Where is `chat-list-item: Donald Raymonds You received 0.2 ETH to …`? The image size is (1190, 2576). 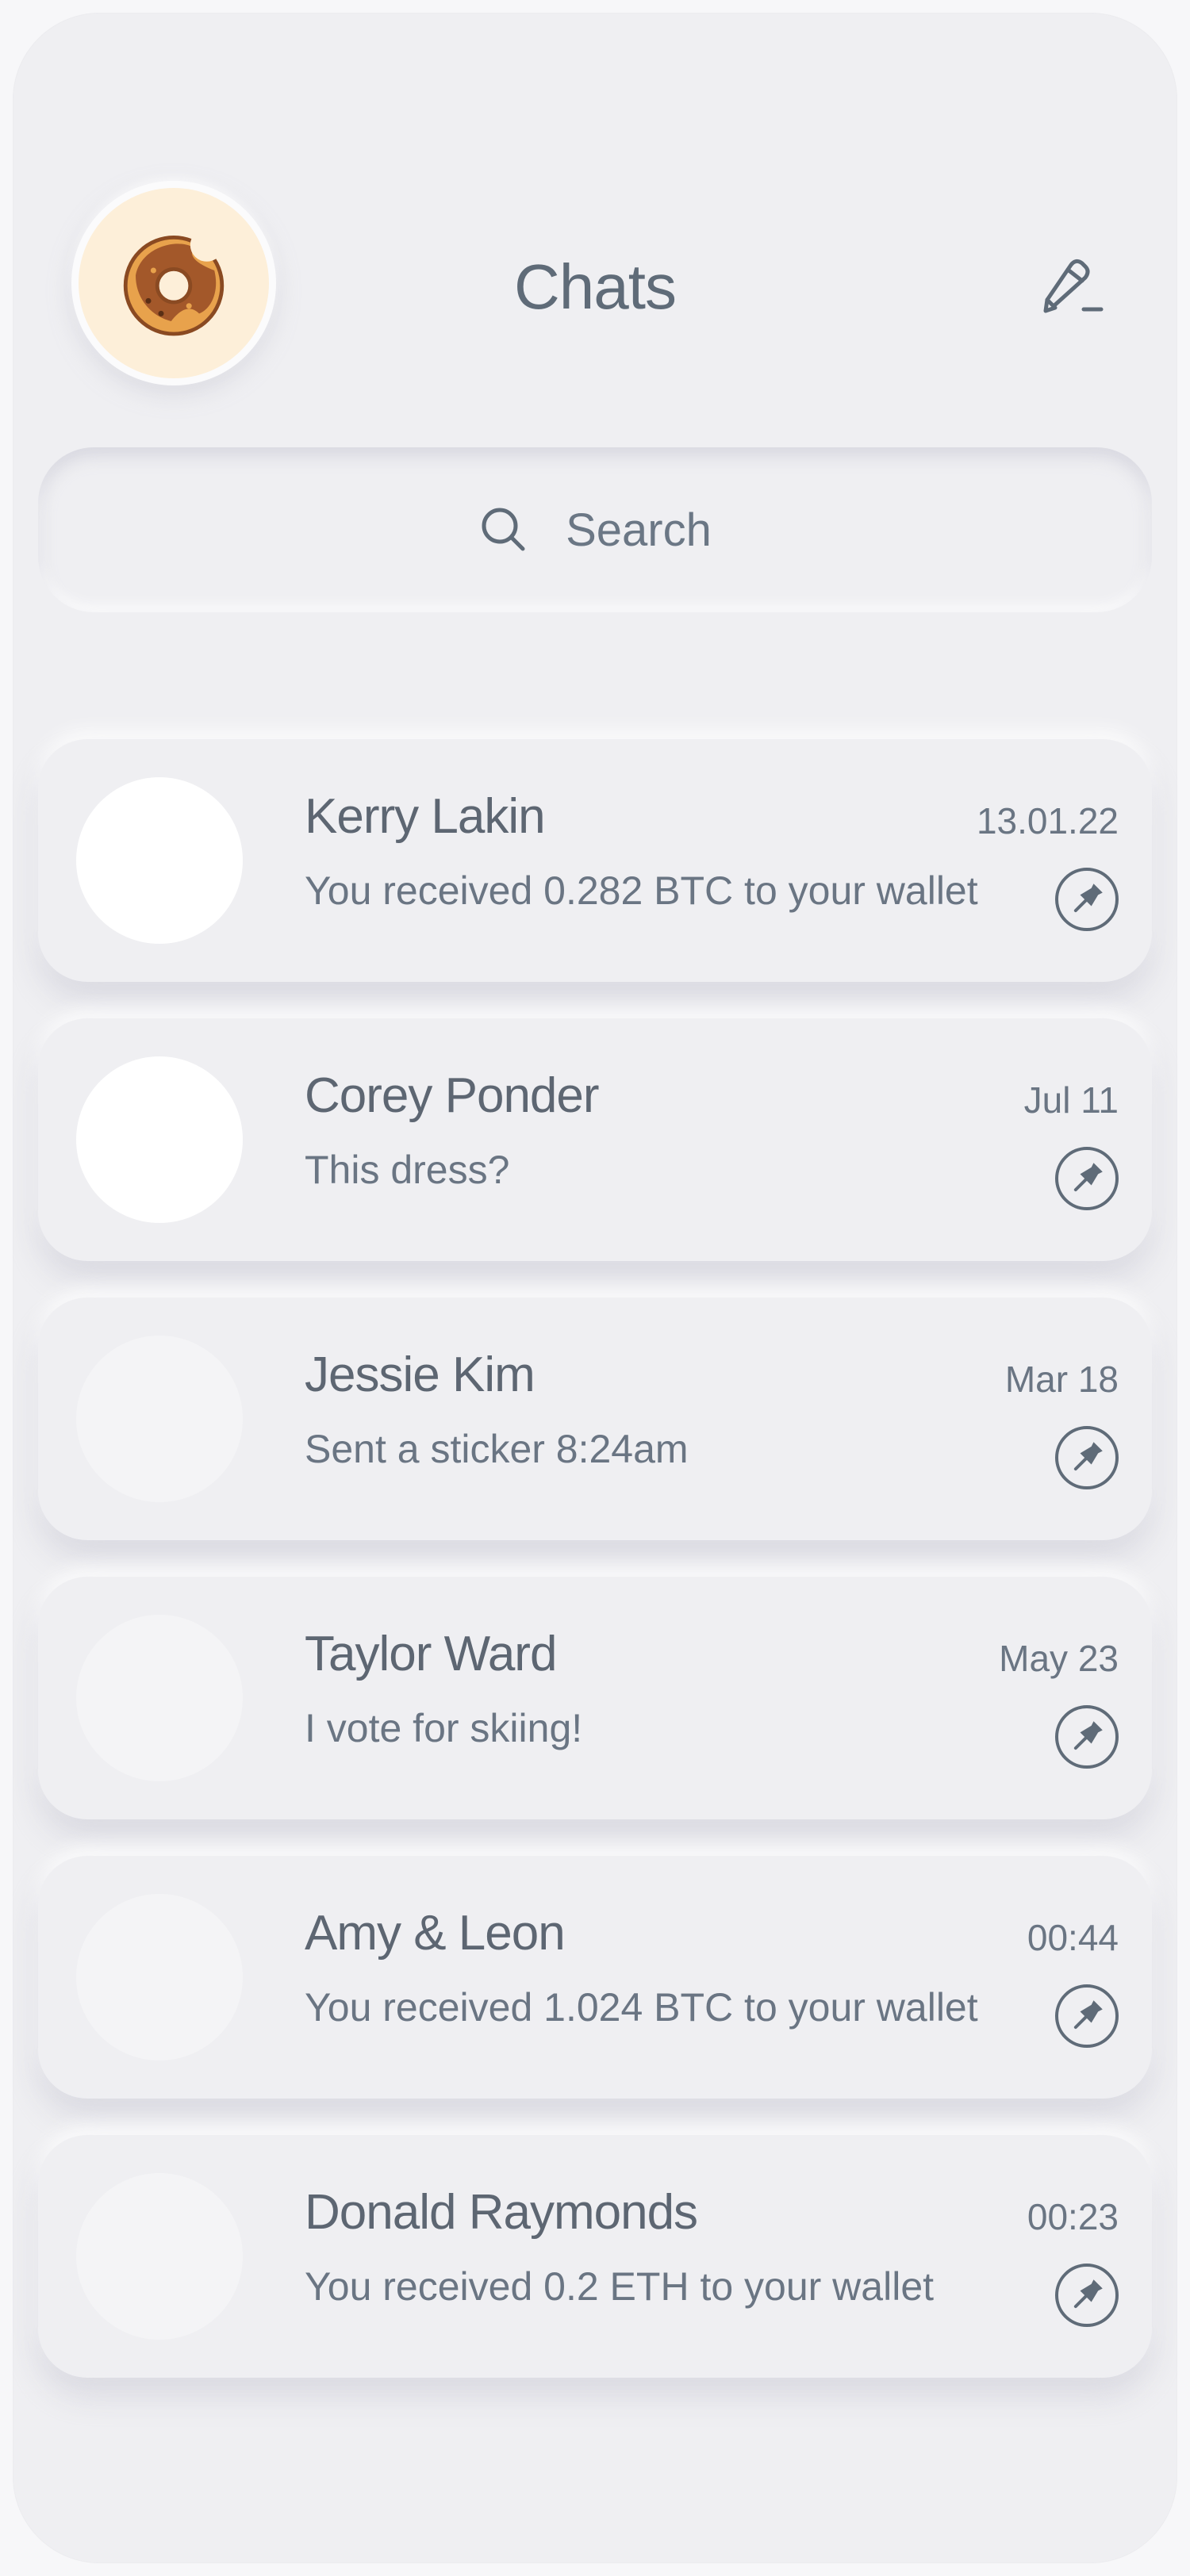 chat-list-item: Donald Raymonds You received 0.2 ETH to … is located at coordinates (595, 2256).